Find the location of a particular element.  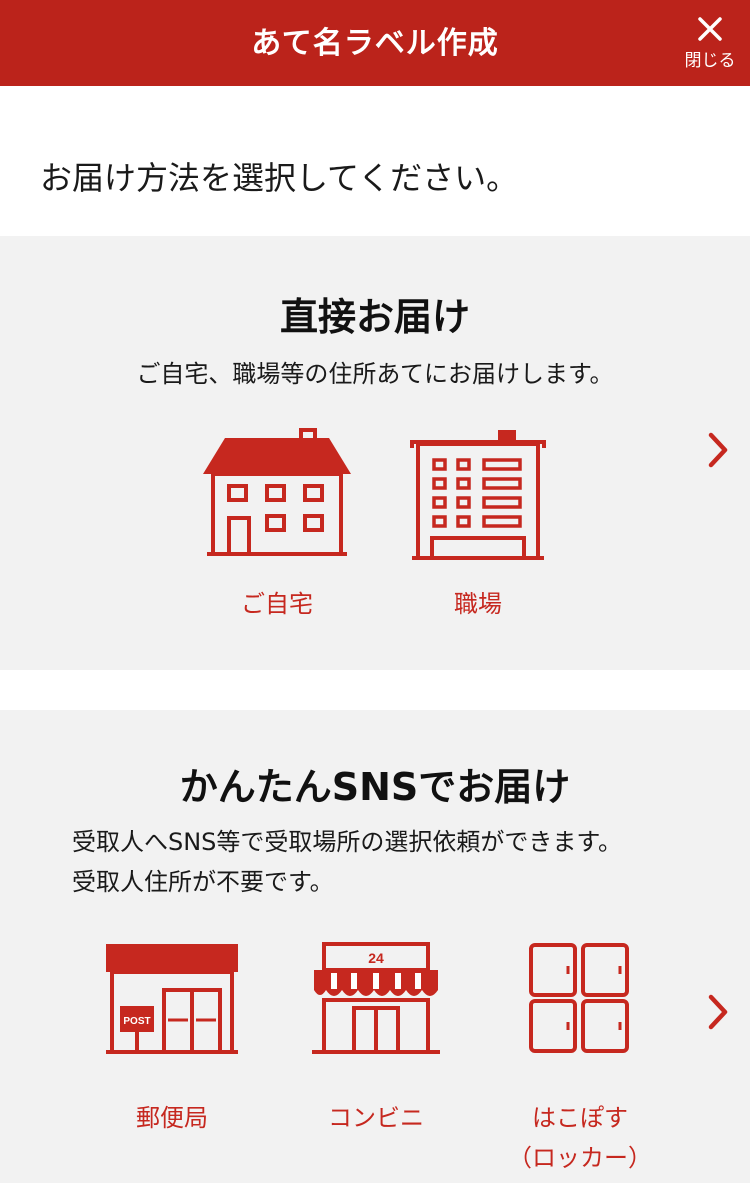

locker-icon is located at coordinates (579, 998).